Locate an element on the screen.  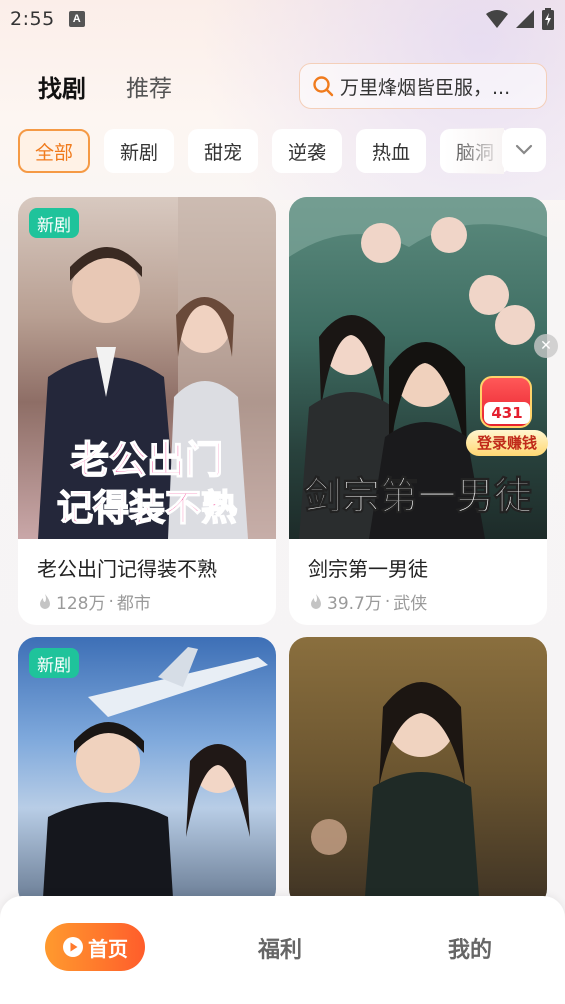
bottom-nav: 首页 福利 我的 is located at coordinates (282, 950).